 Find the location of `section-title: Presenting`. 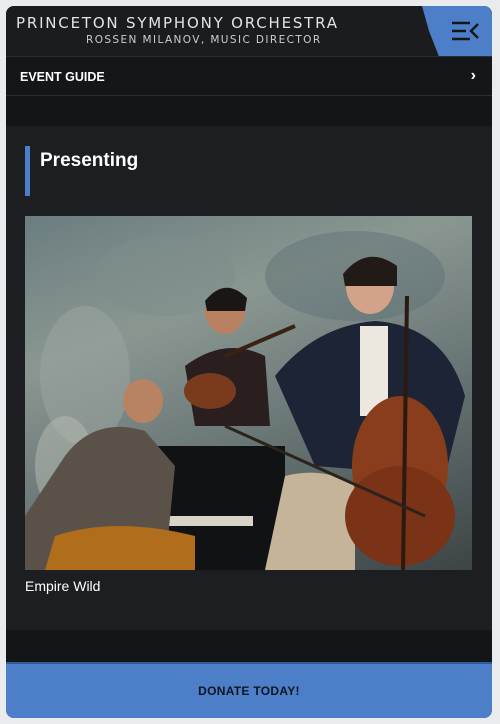

section-title: Presenting is located at coordinates (89, 160).